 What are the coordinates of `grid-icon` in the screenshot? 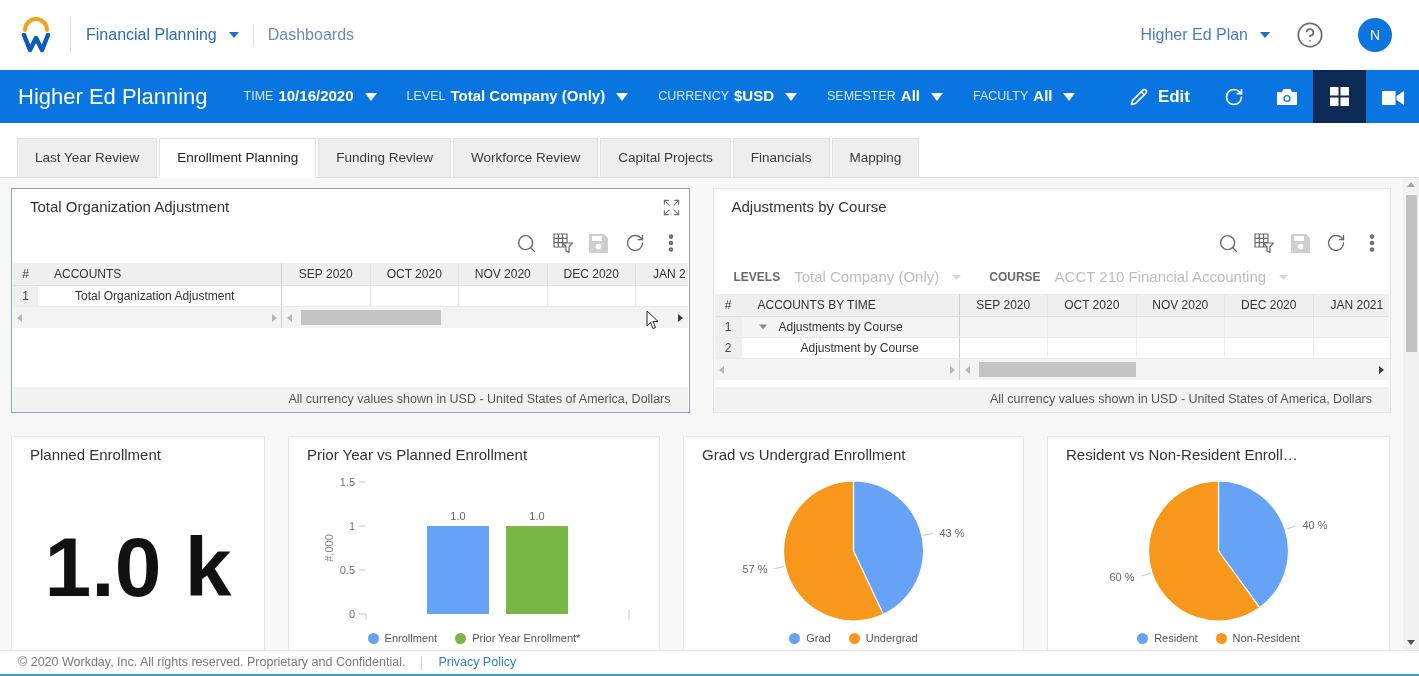 It's located at (1339, 96).